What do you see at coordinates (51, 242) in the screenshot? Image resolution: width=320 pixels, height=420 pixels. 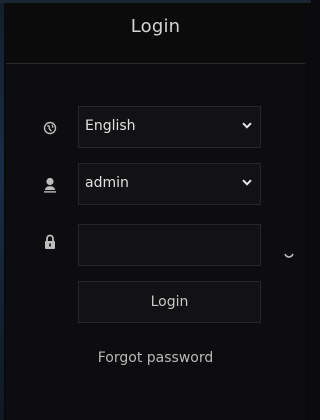 I see `lock-icon` at bounding box center [51, 242].